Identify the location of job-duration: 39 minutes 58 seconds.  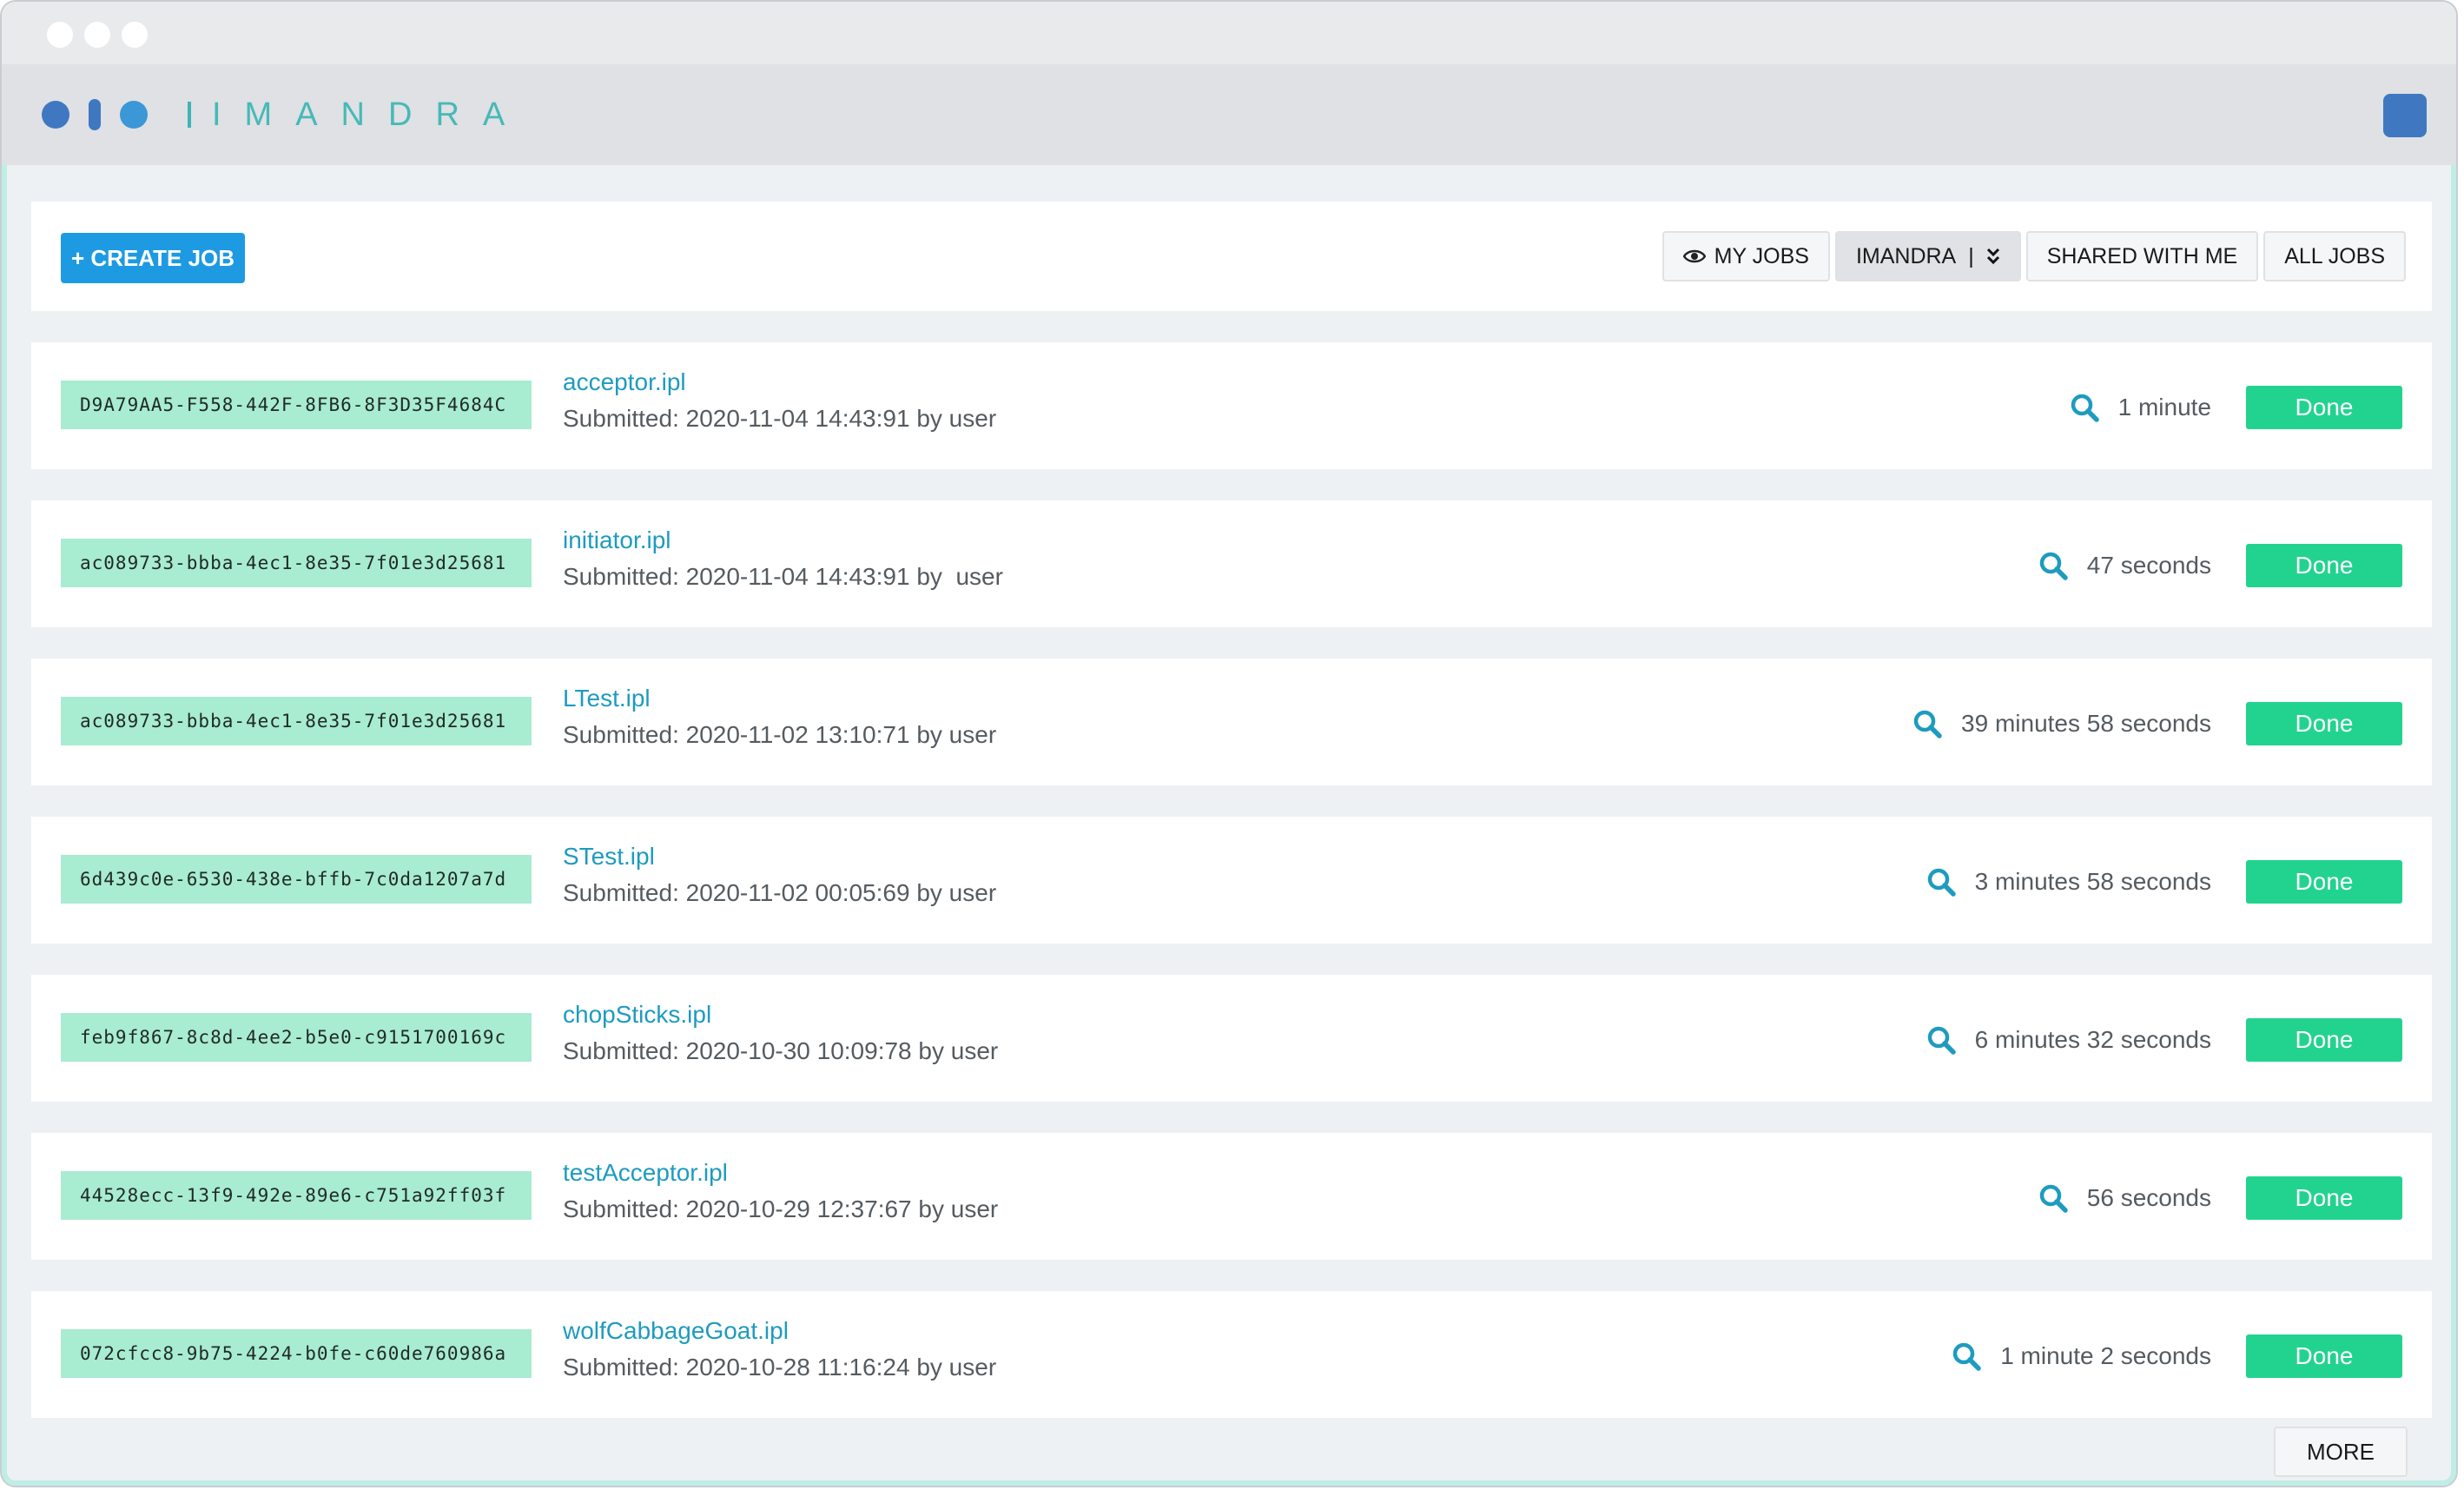
(2086, 723).